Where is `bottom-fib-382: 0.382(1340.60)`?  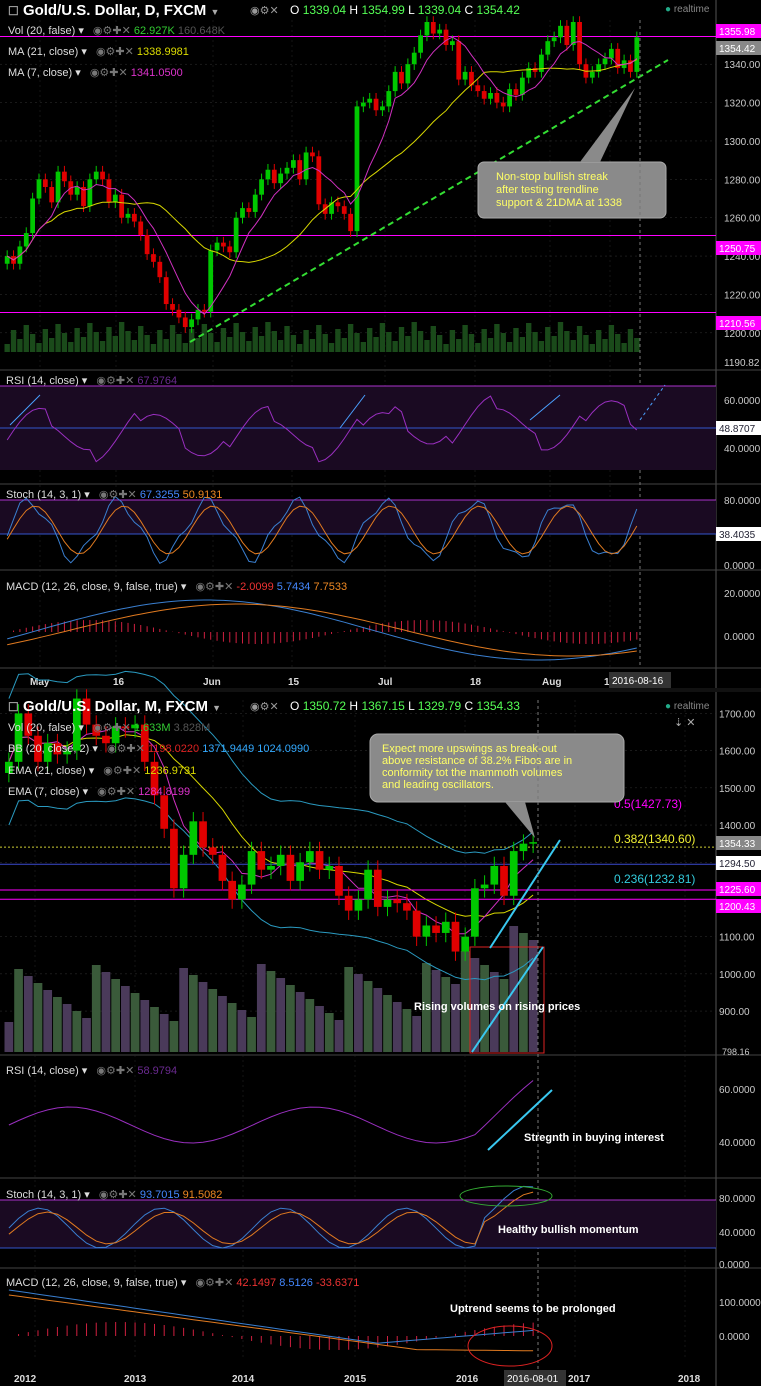
bottom-fib-382: 0.382(1340.60) is located at coordinates (654, 839).